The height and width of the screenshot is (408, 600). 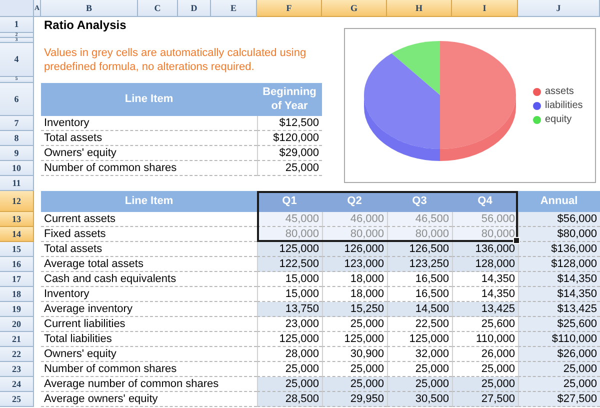 What do you see at coordinates (354, 279) in the screenshot?
I see `table-cell: 18,000` at bounding box center [354, 279].